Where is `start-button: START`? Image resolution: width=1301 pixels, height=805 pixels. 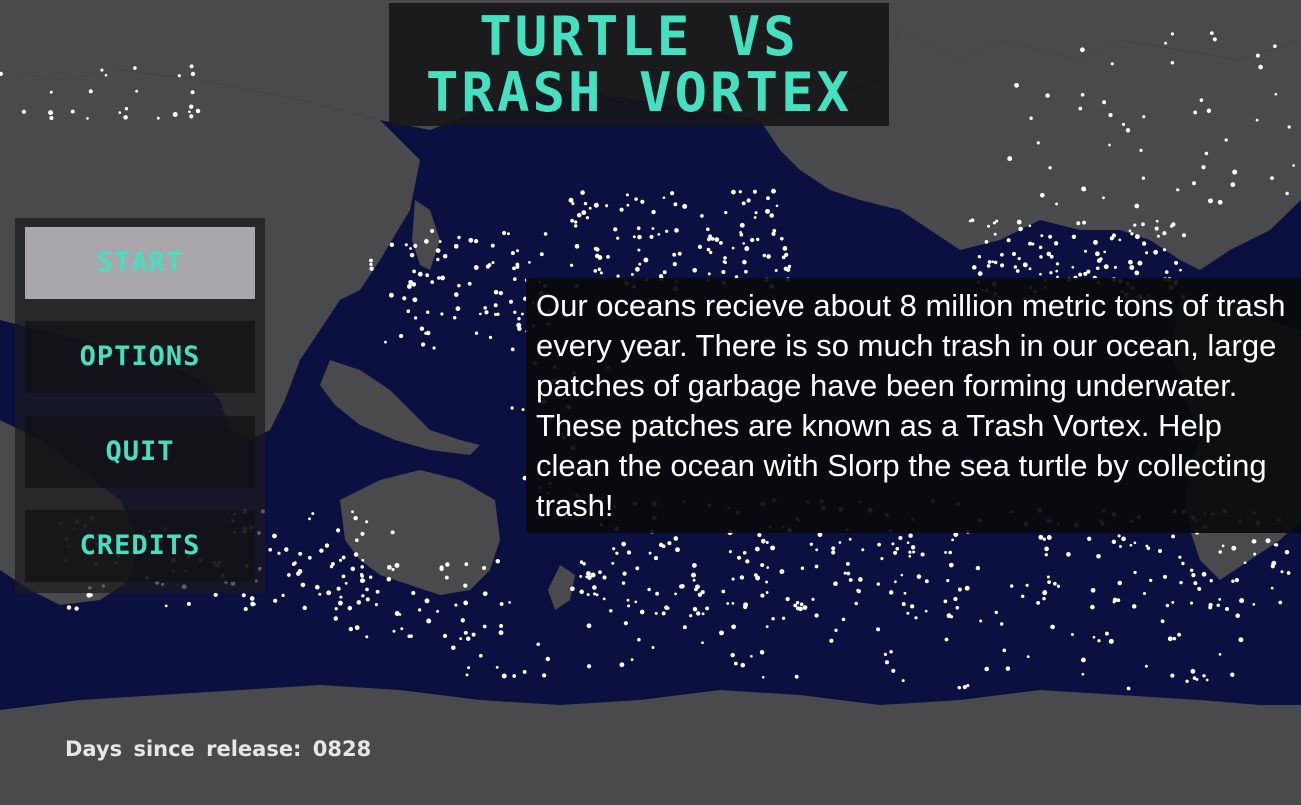 start-button: START is located at coordinates (140, 263).